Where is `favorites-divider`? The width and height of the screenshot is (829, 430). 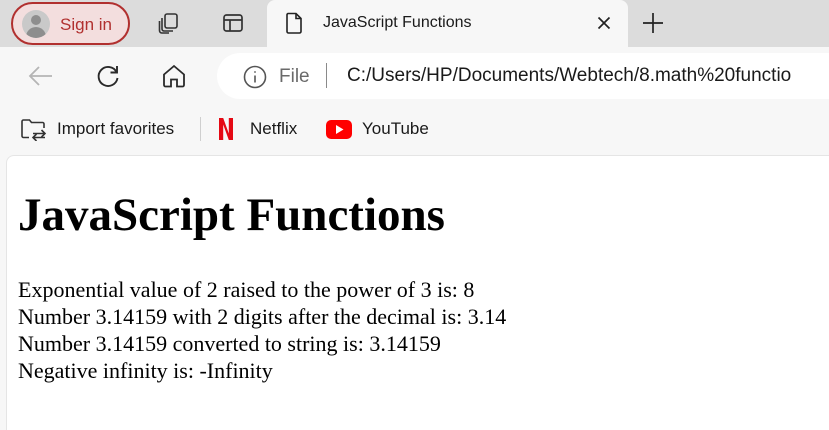
favorites-divider is located at coordinates (200, 129).